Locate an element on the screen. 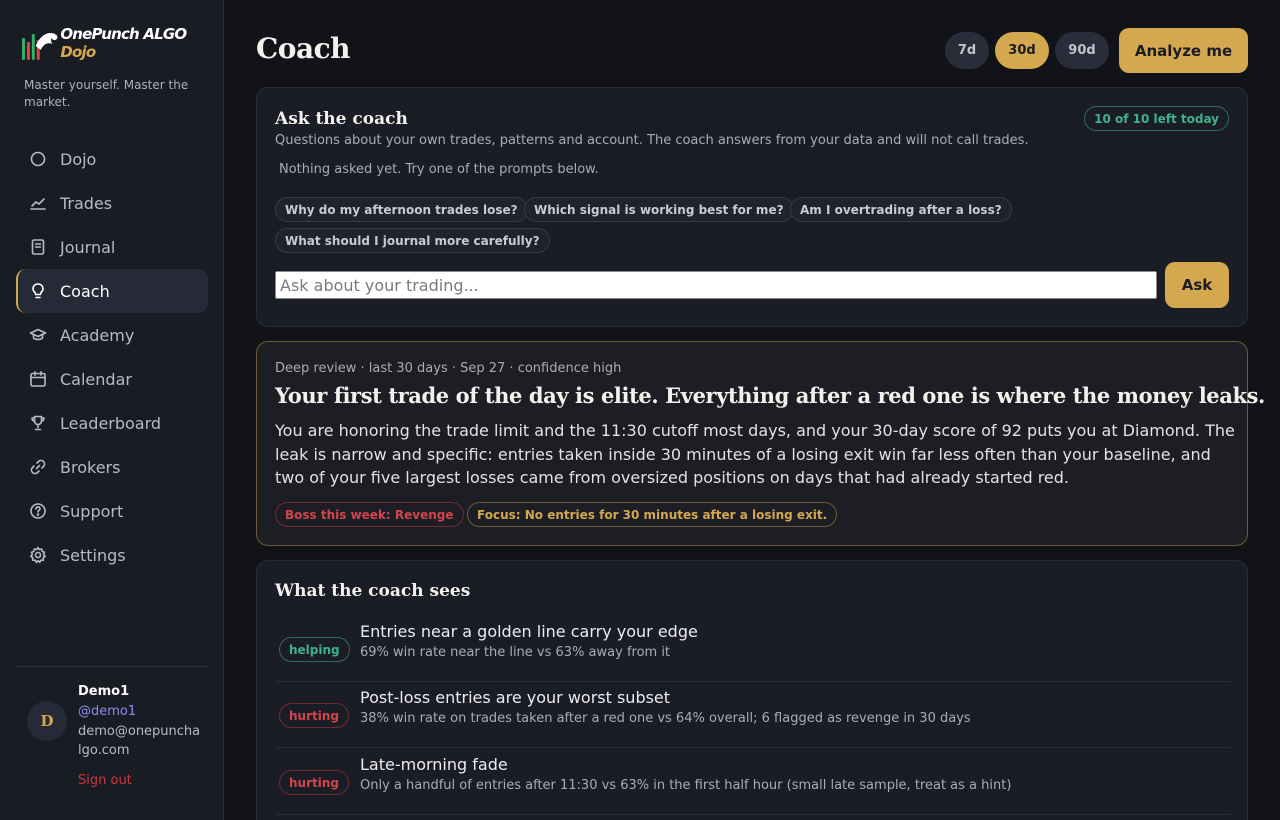 This screenshot has width=1280, height=820. sidebar-item-label: Calendar is located at coordinates (96, 379).